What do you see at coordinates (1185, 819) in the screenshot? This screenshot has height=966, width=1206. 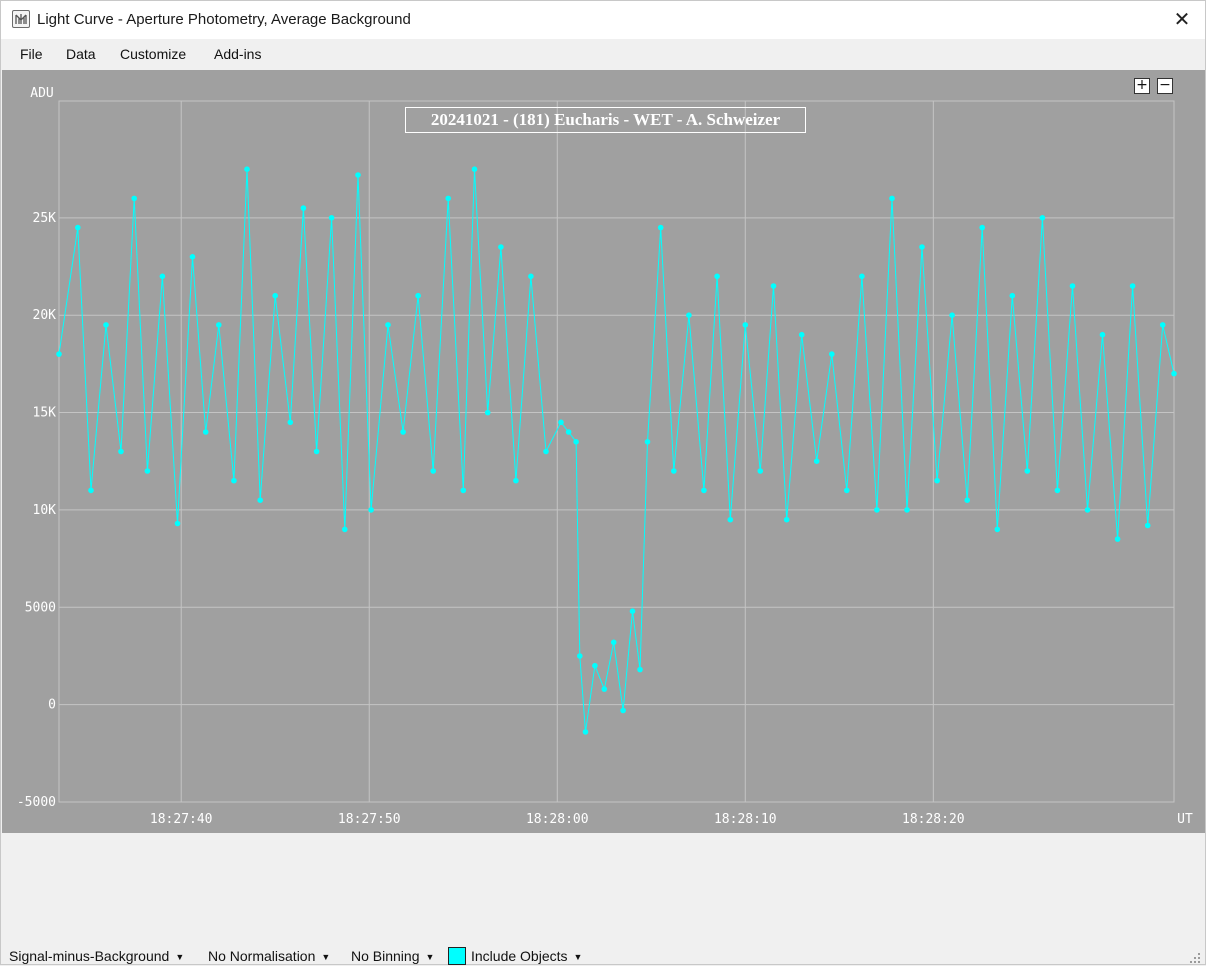 I see `x-axis-label: UT` at bounding box center [1185, 819].